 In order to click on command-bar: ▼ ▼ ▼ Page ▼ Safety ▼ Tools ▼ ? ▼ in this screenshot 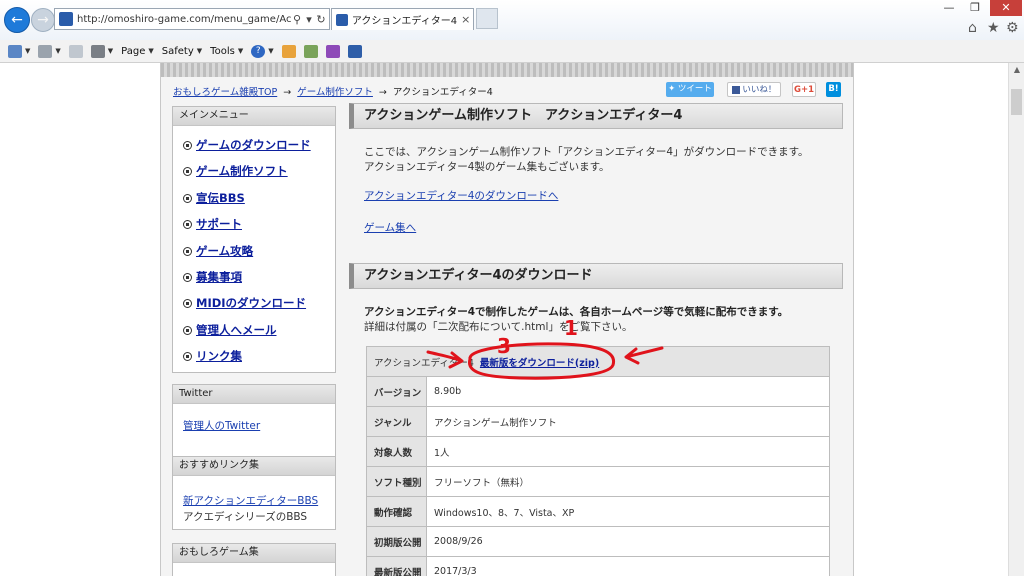, I will do `click(512, 51)`.